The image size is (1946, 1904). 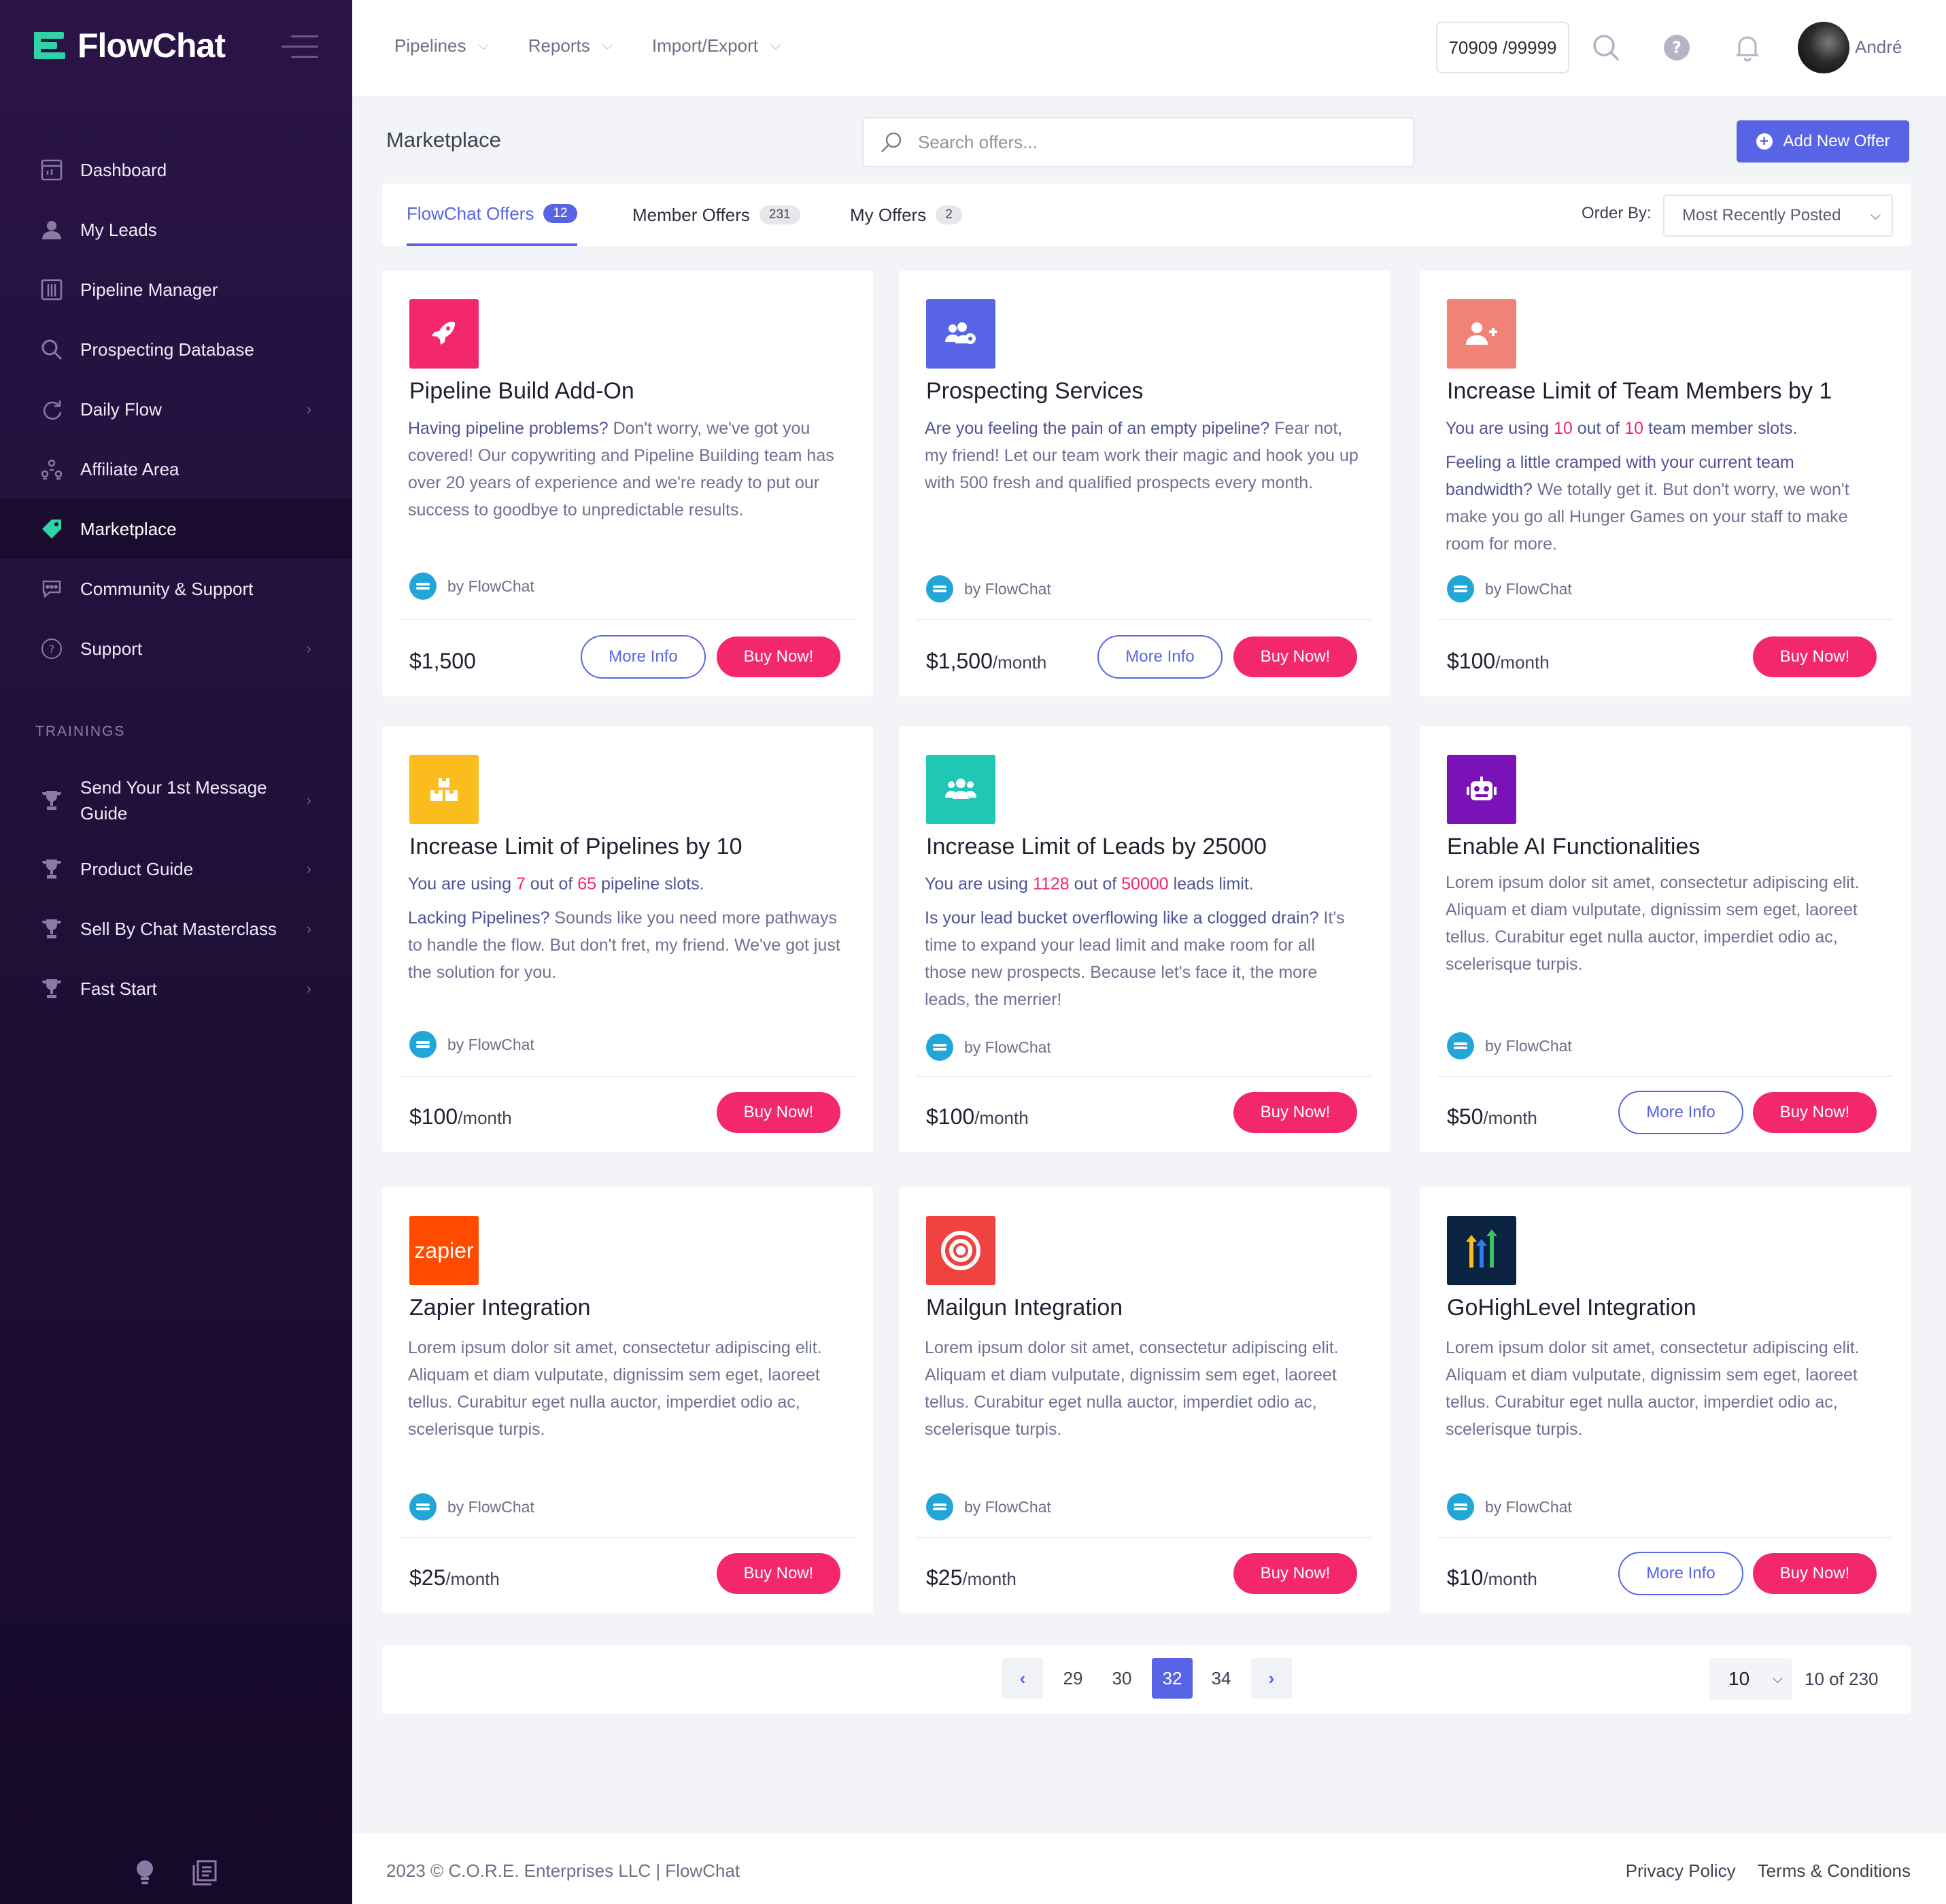 What do you see at coordinates (176, 649) in the screenshot?
I see `sidebar-item-support: ? Support ›` at bounding box center [176, 649].